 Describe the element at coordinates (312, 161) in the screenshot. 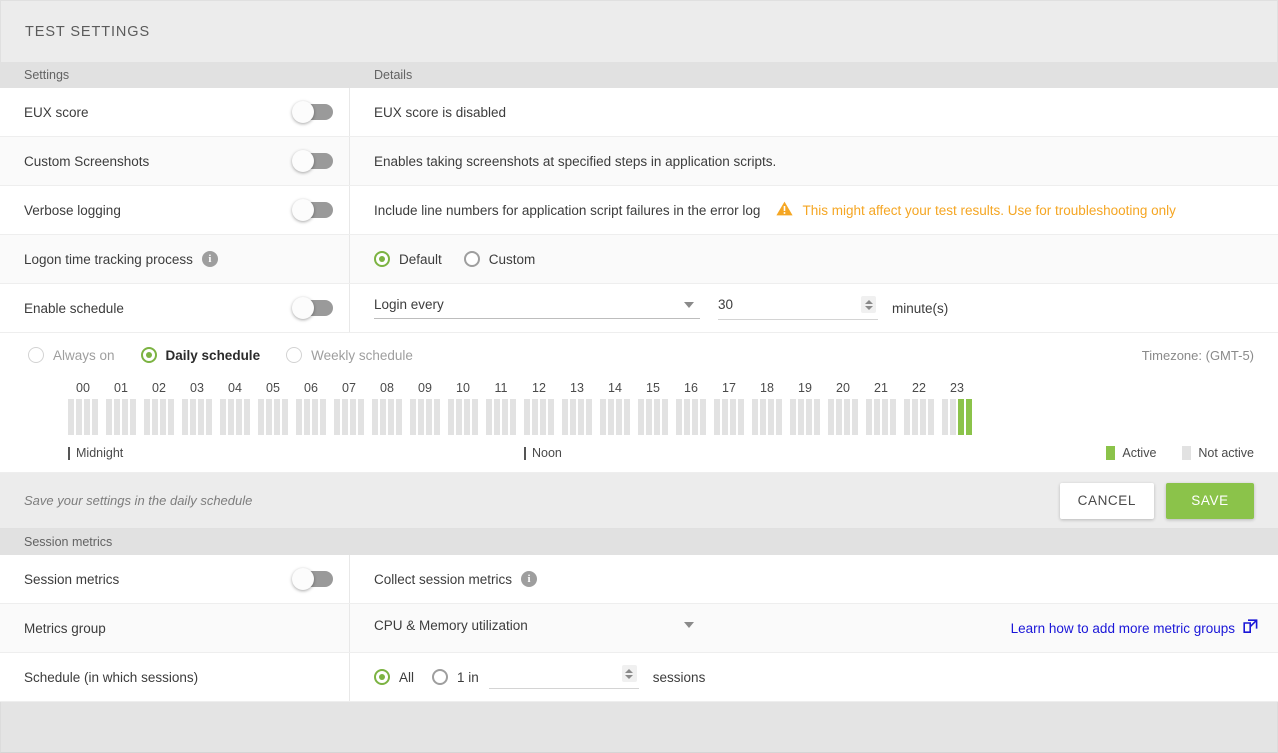

I see `custom-screenshots-toggle` at that location.